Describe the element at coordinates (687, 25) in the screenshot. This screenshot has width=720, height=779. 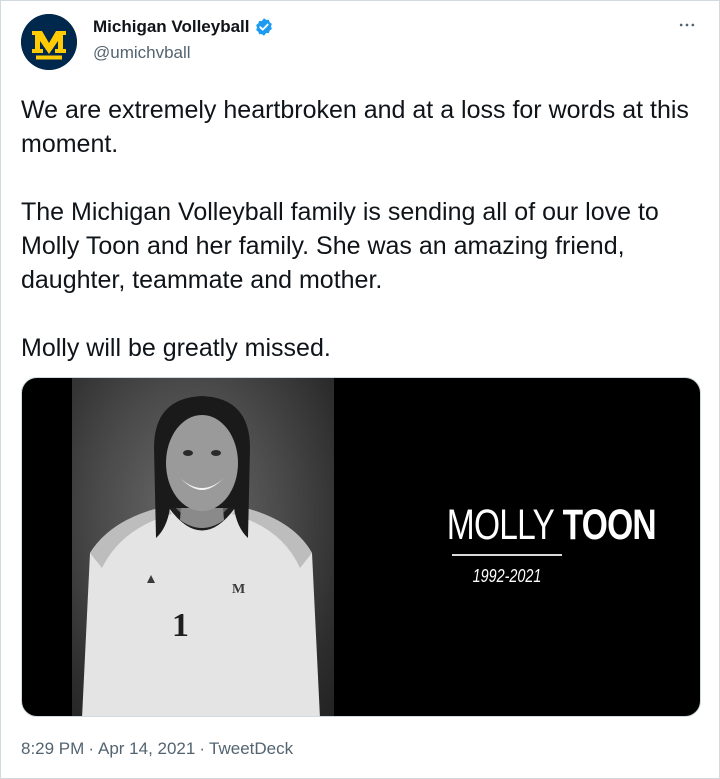
I see `more-horizontal-icon` at that location.